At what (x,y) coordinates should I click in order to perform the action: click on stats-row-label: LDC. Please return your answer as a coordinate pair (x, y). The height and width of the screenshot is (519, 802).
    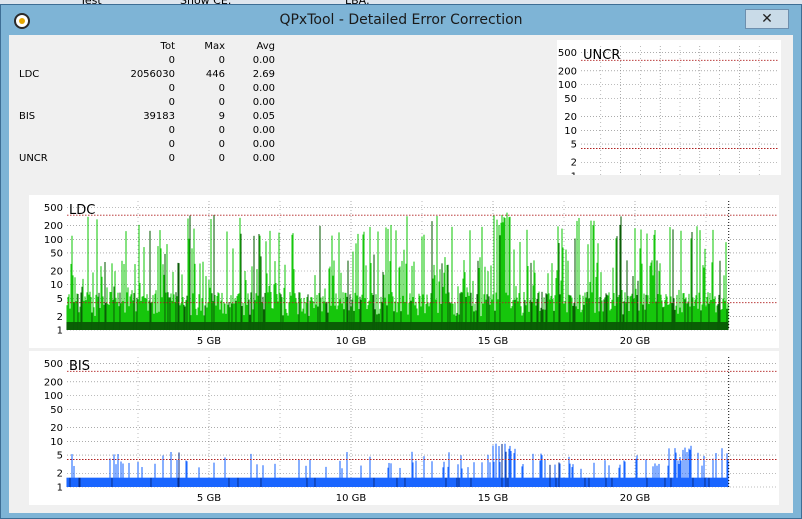
    Looking at the image, I should click on (29, 74).